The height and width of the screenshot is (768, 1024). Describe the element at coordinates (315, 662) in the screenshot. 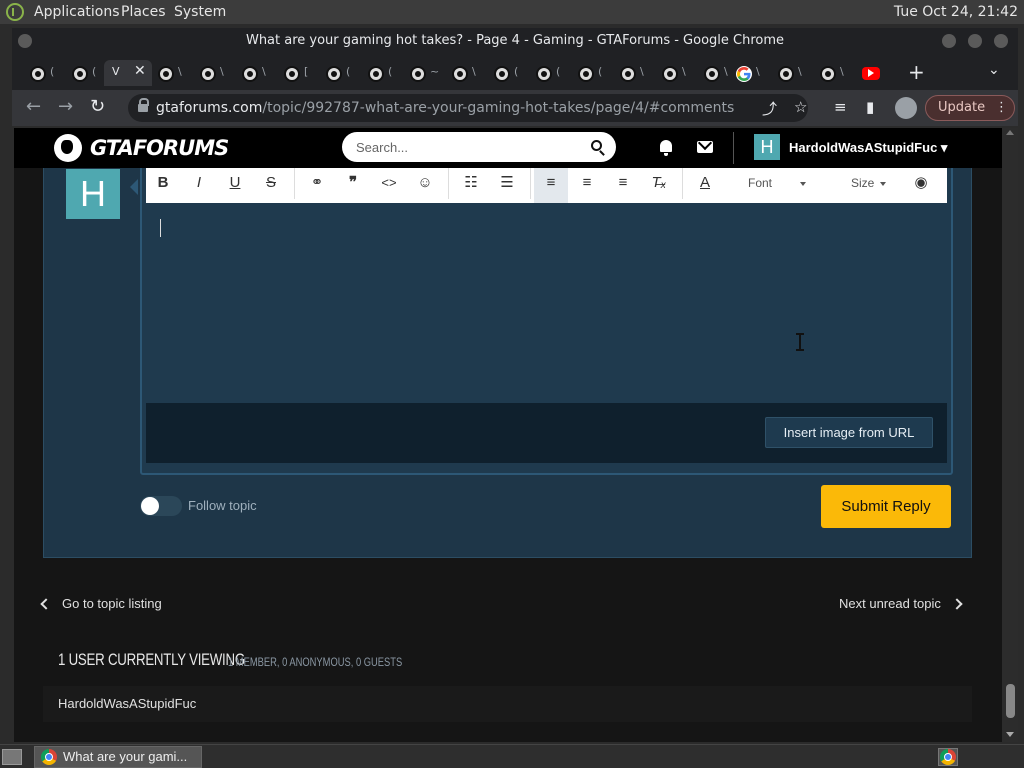

I see `viewing-subtitle: 1 MEMBER, 0 ANONYMOUS, 0 GUESTS` at that location.